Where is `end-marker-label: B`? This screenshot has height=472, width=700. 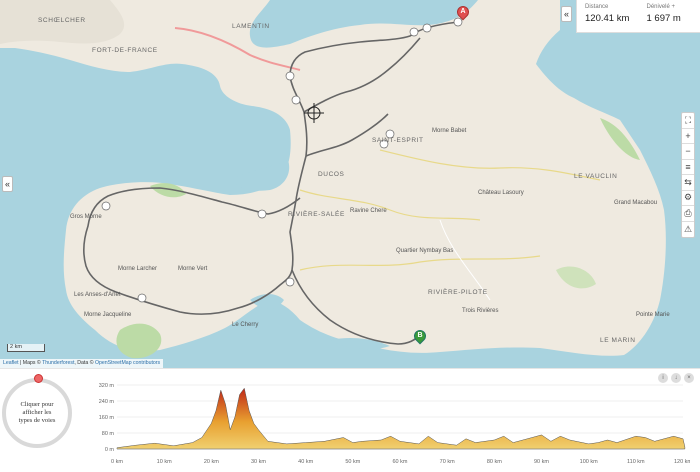 end-marker-label: B is located at coordinates (420, 335).